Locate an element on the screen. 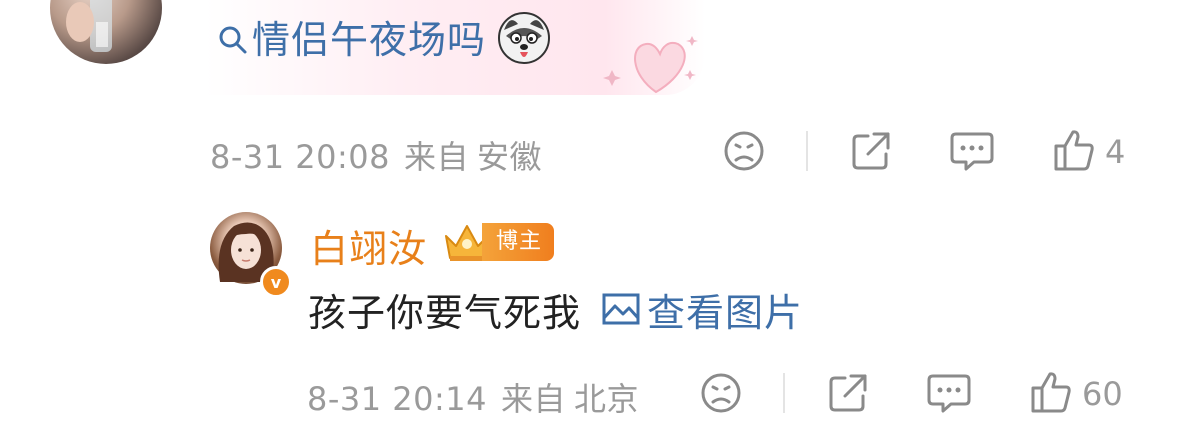 Image resolution: width=1179 pixels, height=440 pixels. reply-username: 白翊汝 is located at coordinates (368, 245).